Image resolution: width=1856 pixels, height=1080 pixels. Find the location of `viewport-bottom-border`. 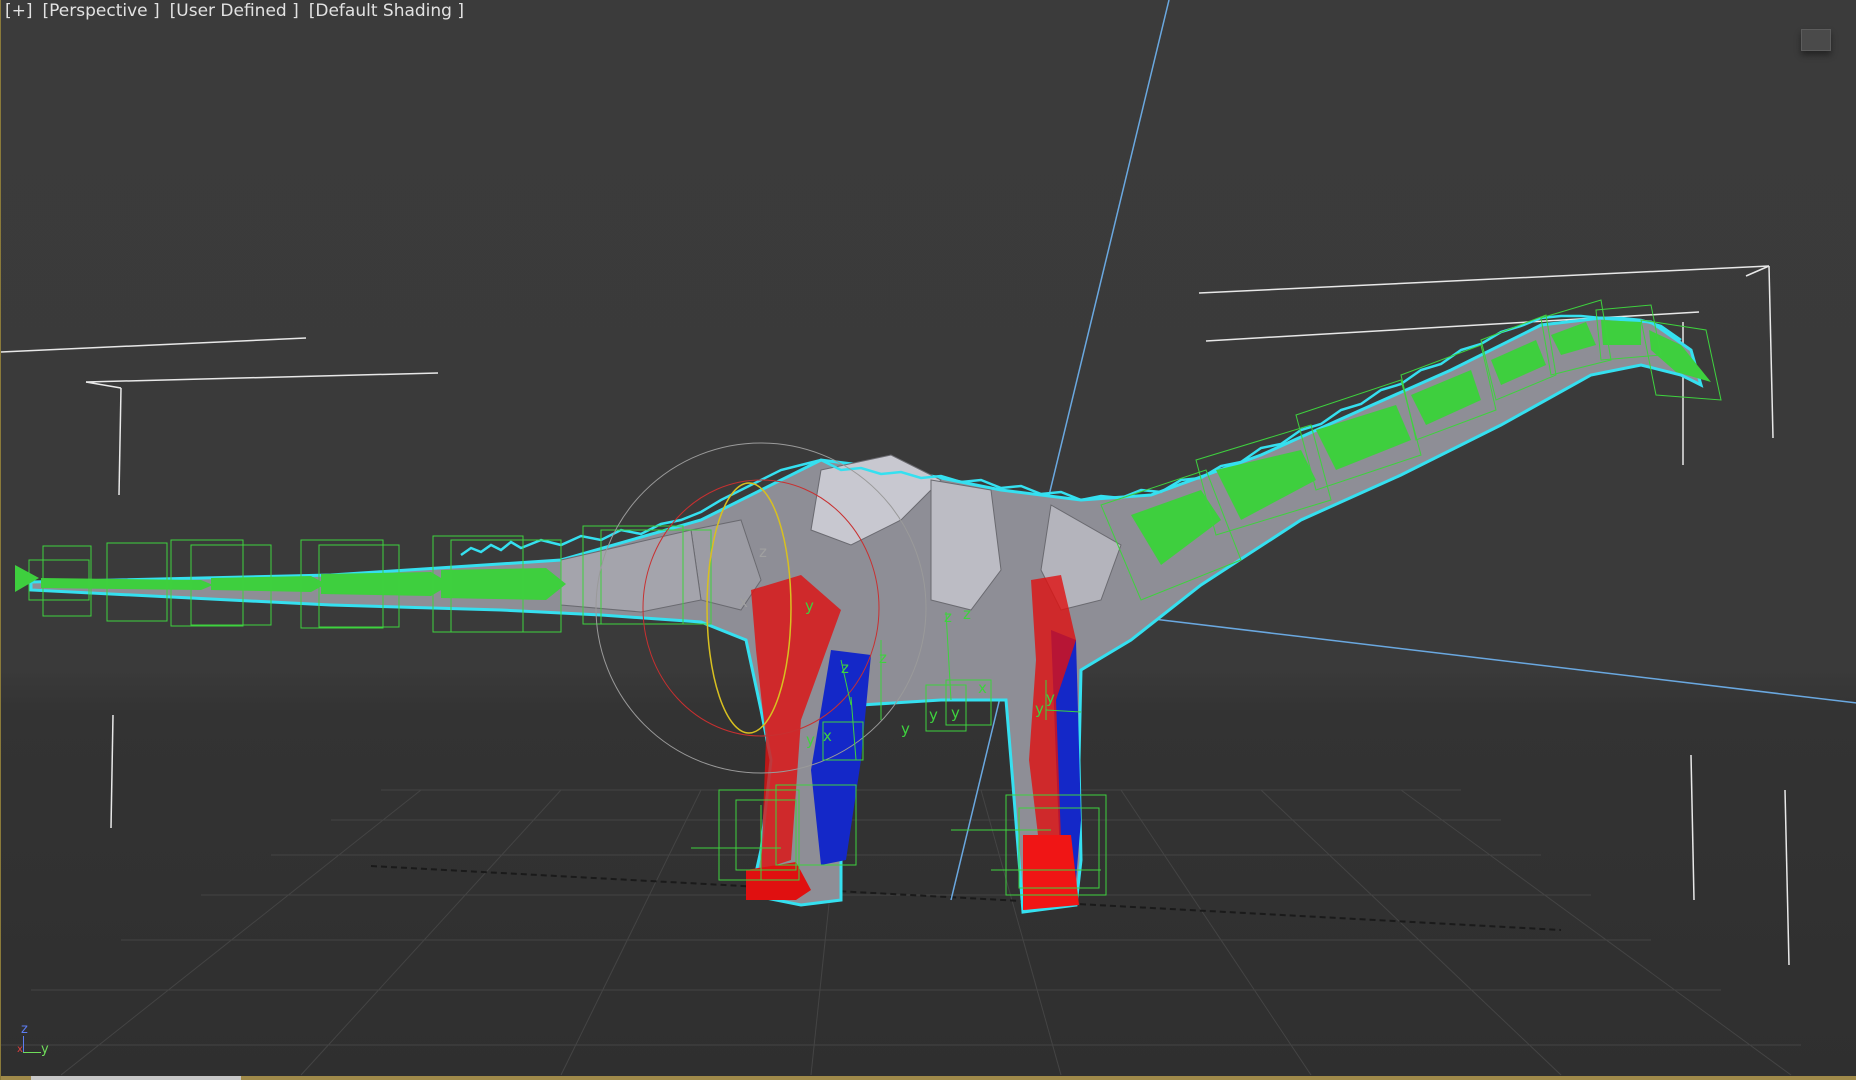

viewport-bottom-border is located at coordinates (928, 1078).